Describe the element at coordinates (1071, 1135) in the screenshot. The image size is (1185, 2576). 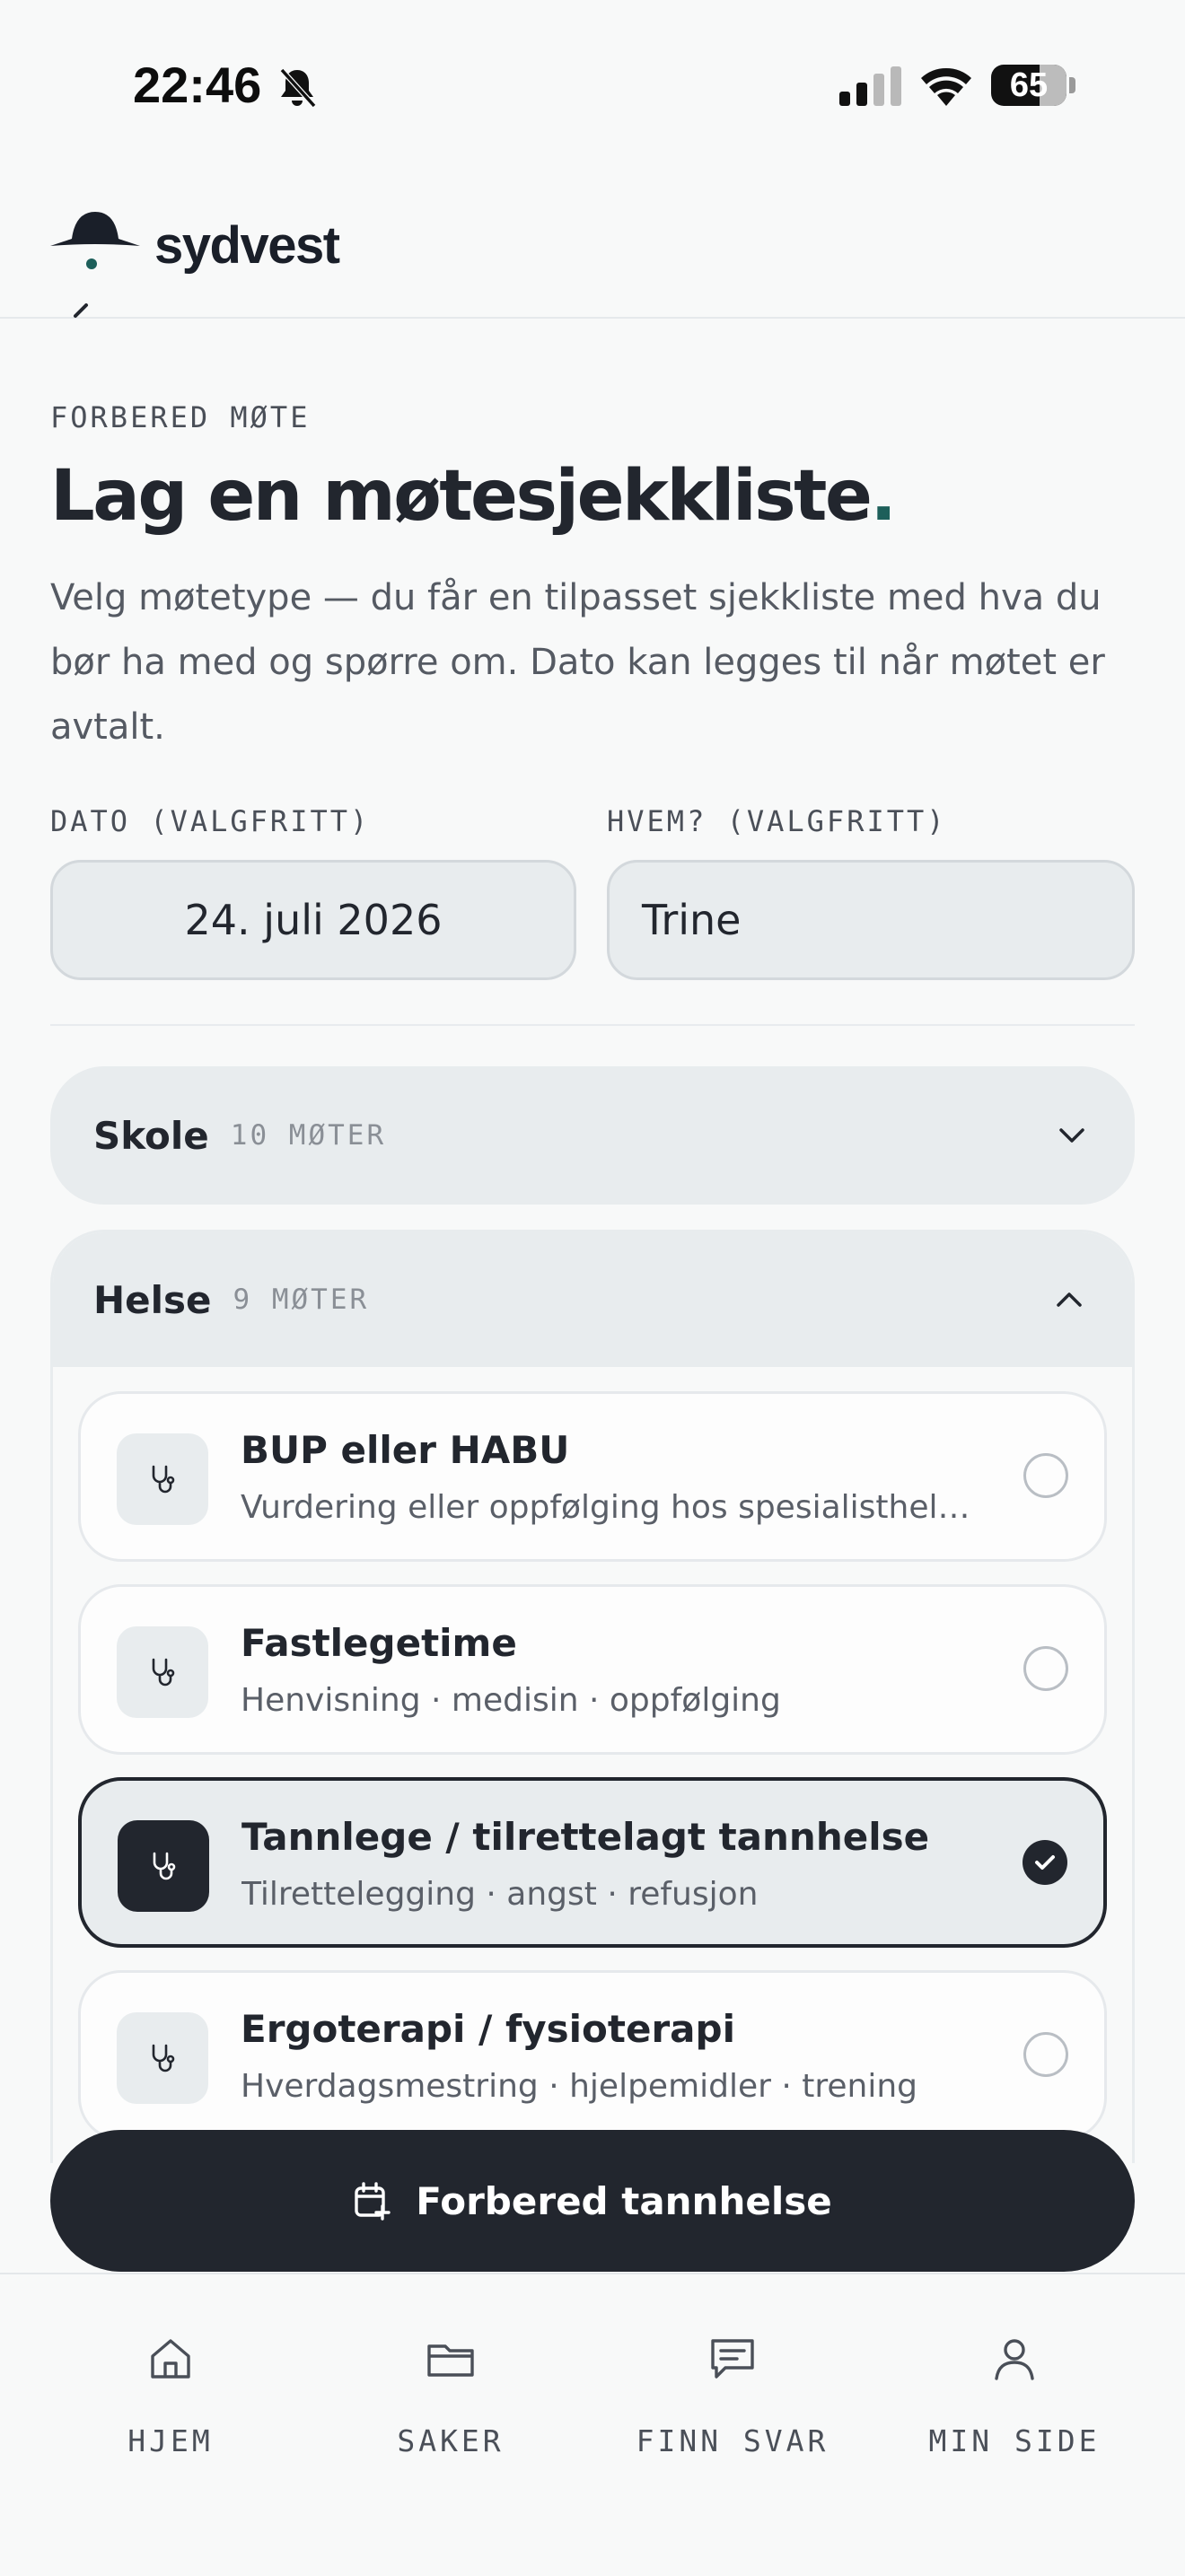
I see `chevron-down-icon` at that location.